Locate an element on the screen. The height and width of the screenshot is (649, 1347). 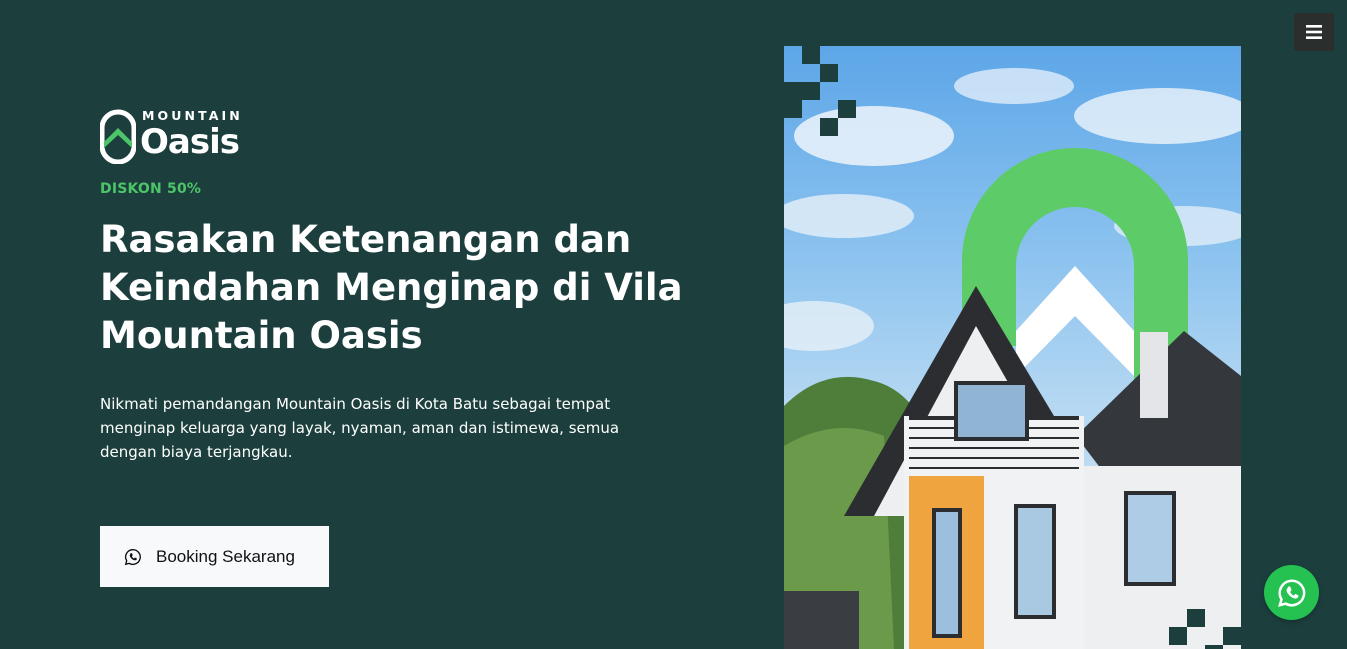
booking-button-label: Booking Sekarang is located at coordinates (225, 556).